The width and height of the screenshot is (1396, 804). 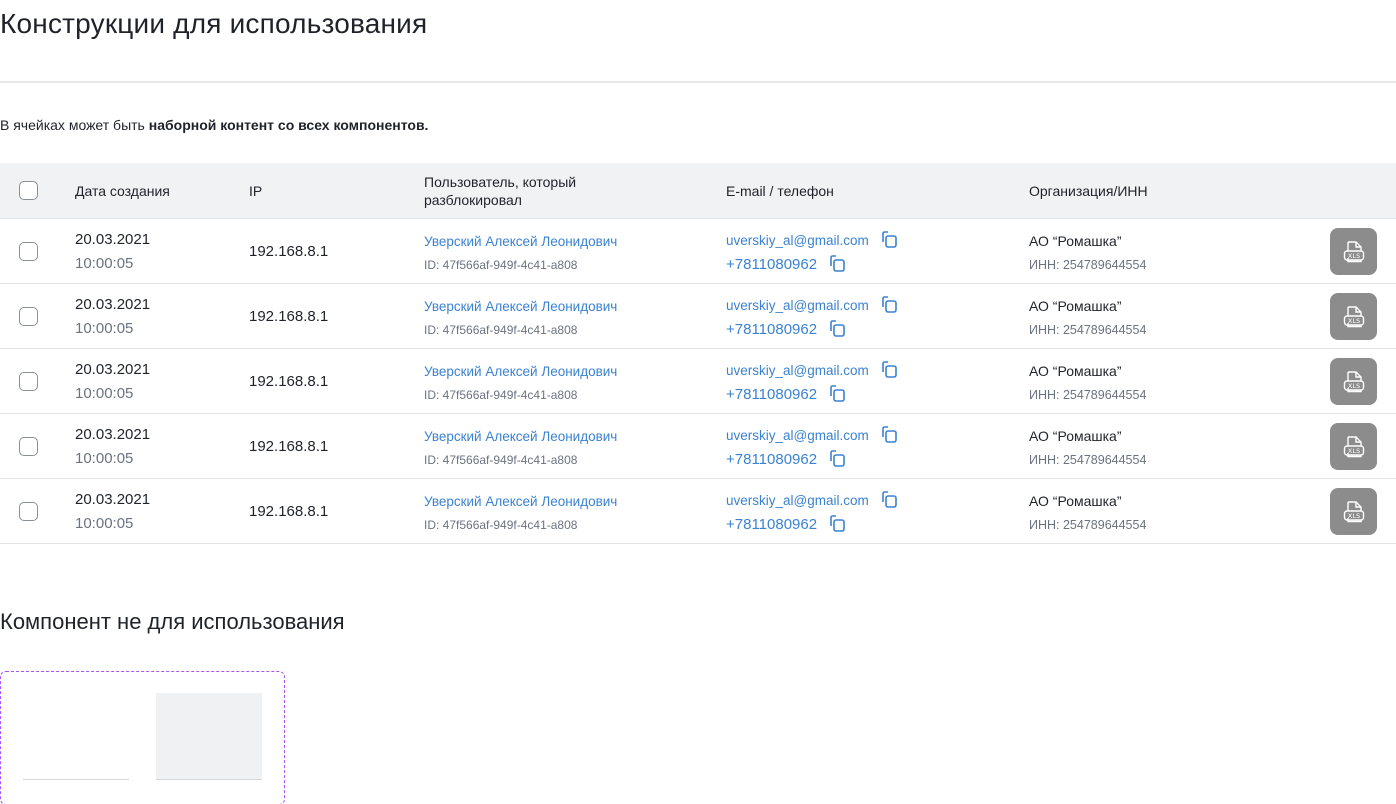 I want to click on title-divider, so click(x=698, y=82).